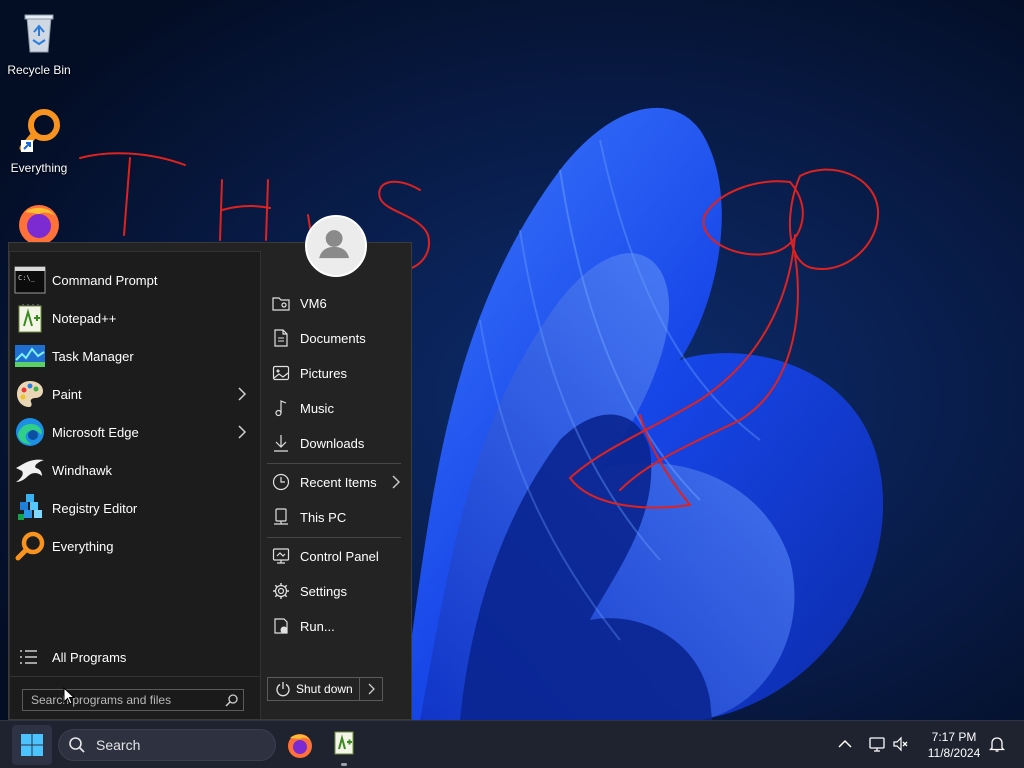  Describe the element at coordinates (39, 168) in the screenshot. I see `desktop-icon-label: Everything` at that location.